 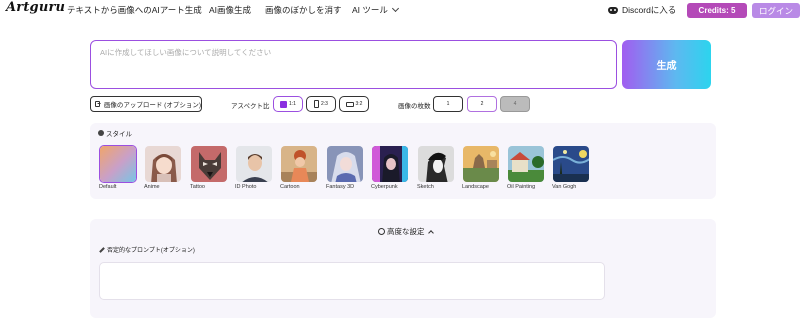 I want to click on style-id-photo: ID Photo, so click(x=254, y=167).